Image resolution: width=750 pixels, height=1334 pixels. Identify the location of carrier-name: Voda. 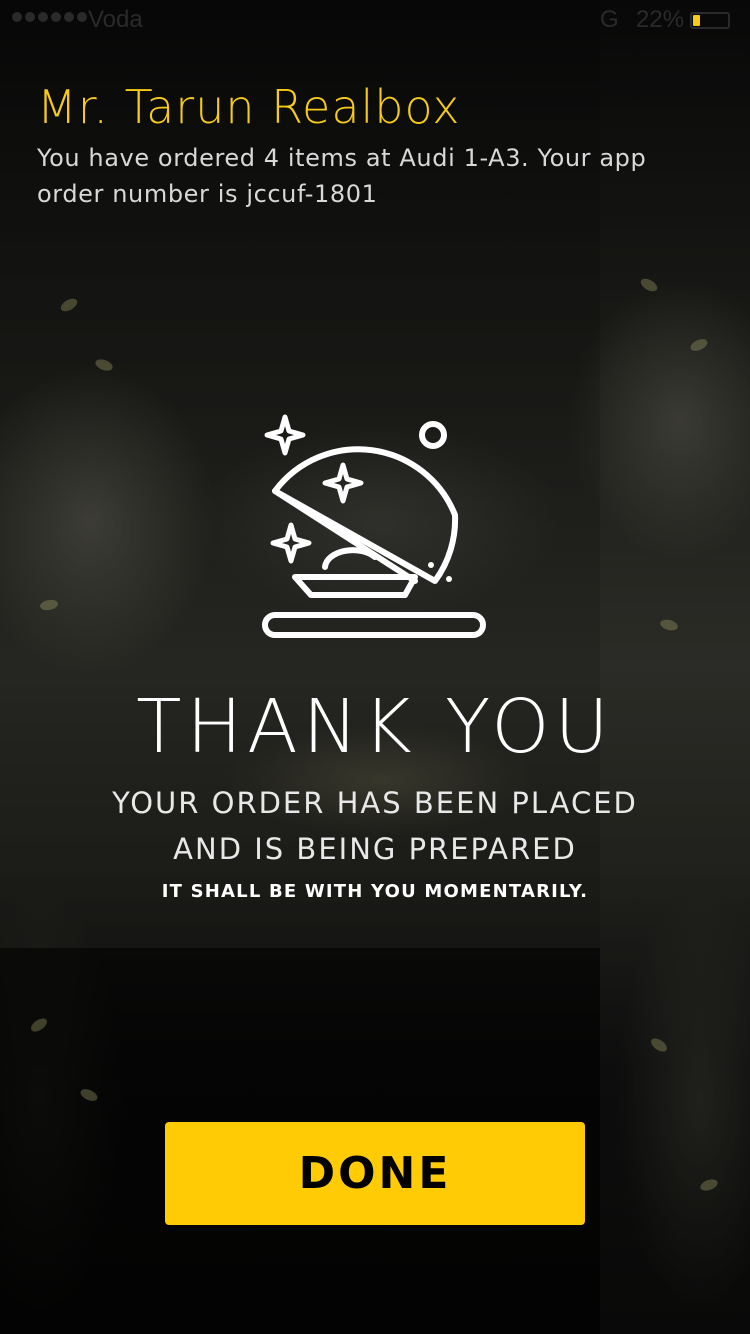
(115, 19).